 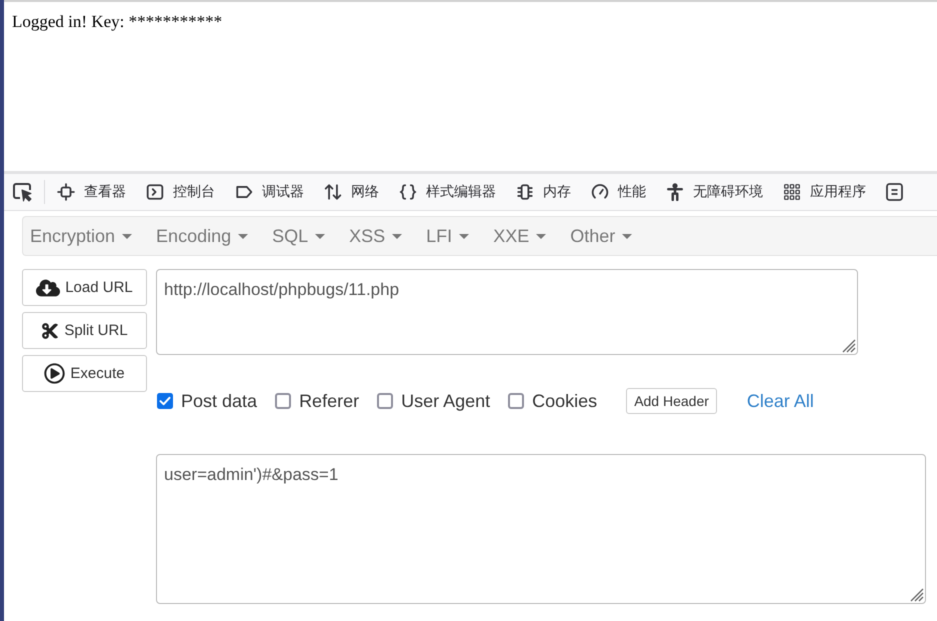 What do you see at coordinates (219, 401) in the screenshot?
I see `checkbox-label: Post data` at bounding box center [219, 401].